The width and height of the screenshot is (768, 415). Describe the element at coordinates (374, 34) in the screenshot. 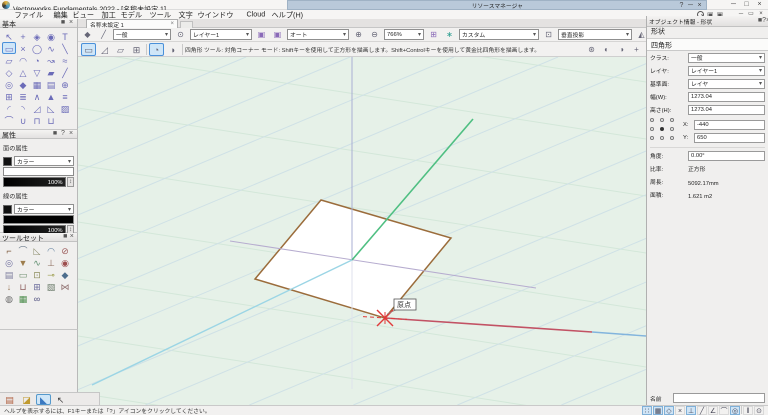

I see `zoom-out-icon: ⊖` at that location.